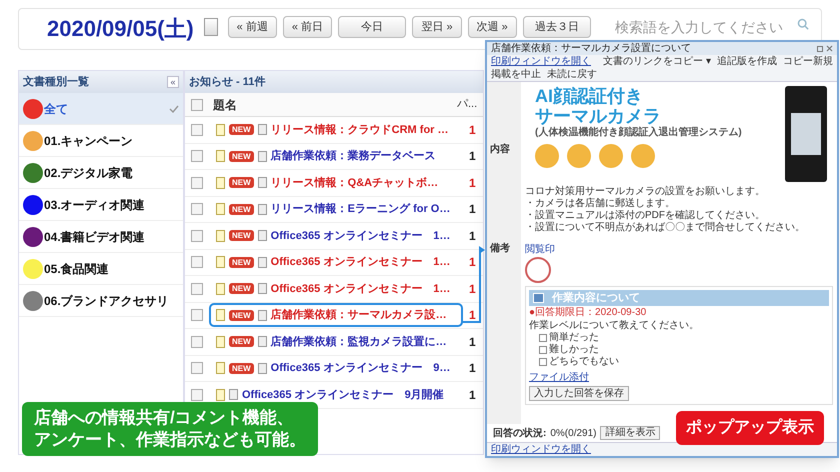  What do you see at coordinates (584, 362) in the screenshot?
I see `option-label: どちらでもない` at bounding box center [584, 362].